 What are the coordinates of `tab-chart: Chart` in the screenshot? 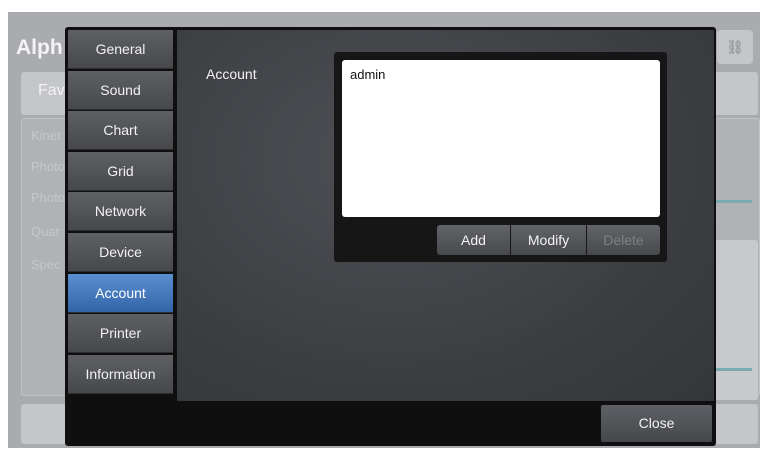 It's located at (120, 131).